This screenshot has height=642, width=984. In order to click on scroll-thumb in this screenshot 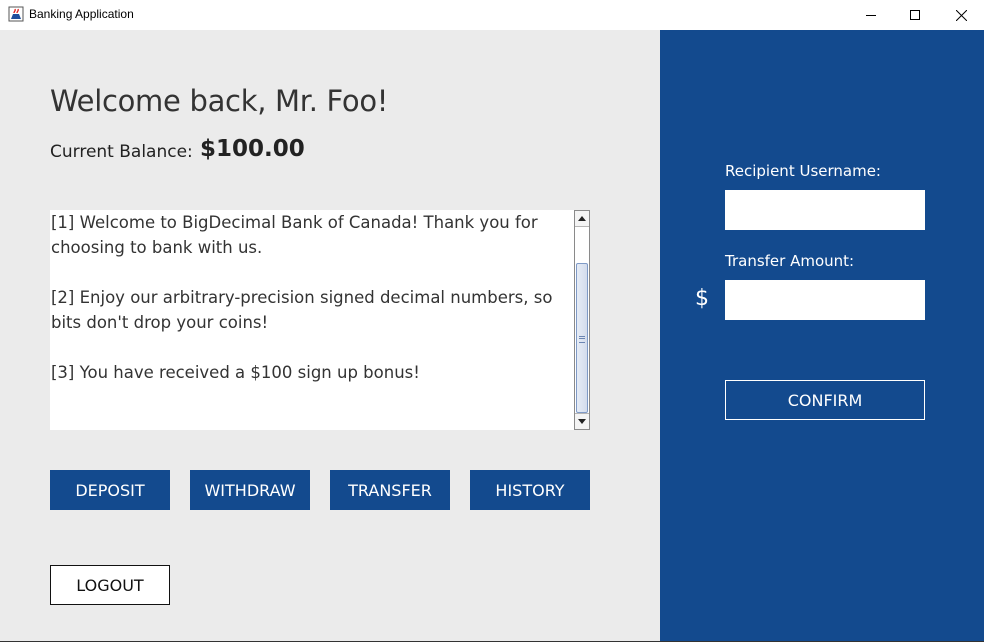, I will do `click(582, 338)`.